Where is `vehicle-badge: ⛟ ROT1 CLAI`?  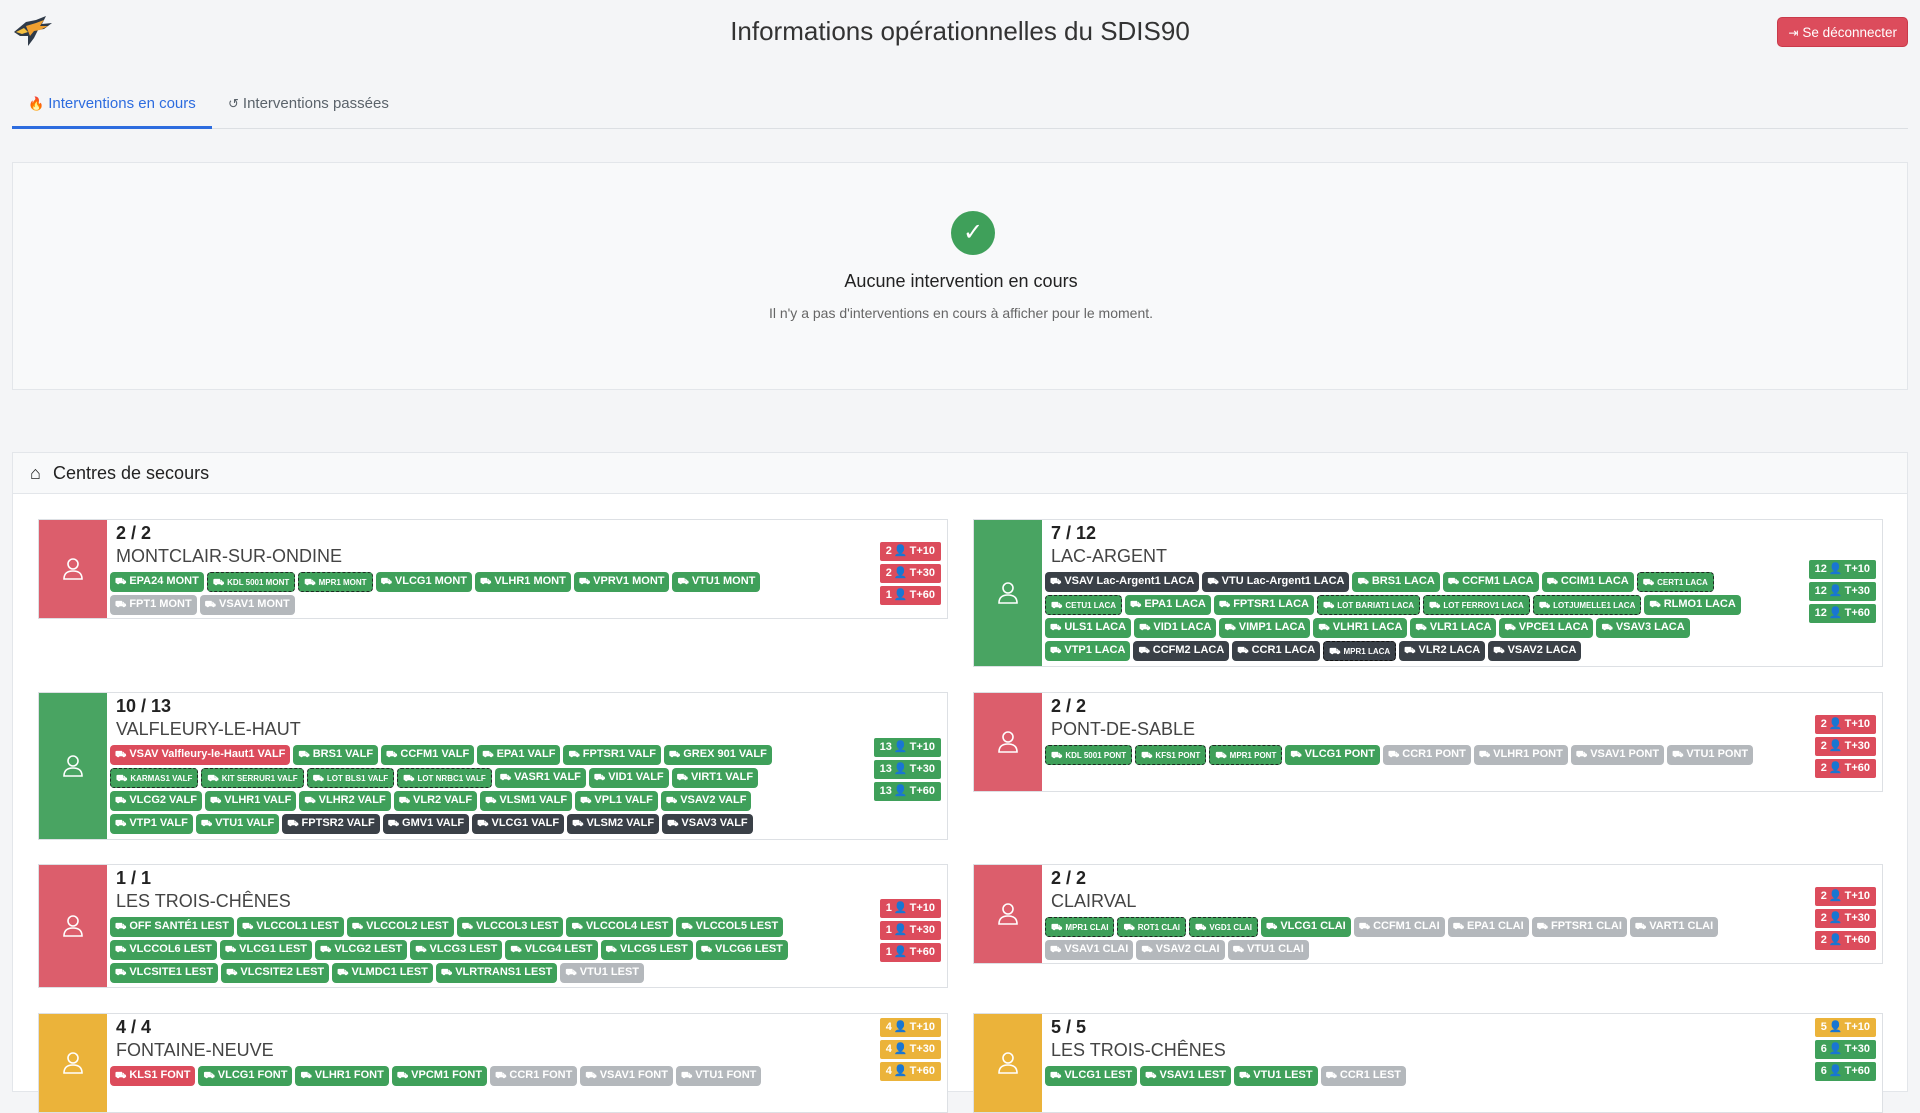
vehicle-badge: ⛟ ROT1 CLAI is located at coordinates (1152, 927).